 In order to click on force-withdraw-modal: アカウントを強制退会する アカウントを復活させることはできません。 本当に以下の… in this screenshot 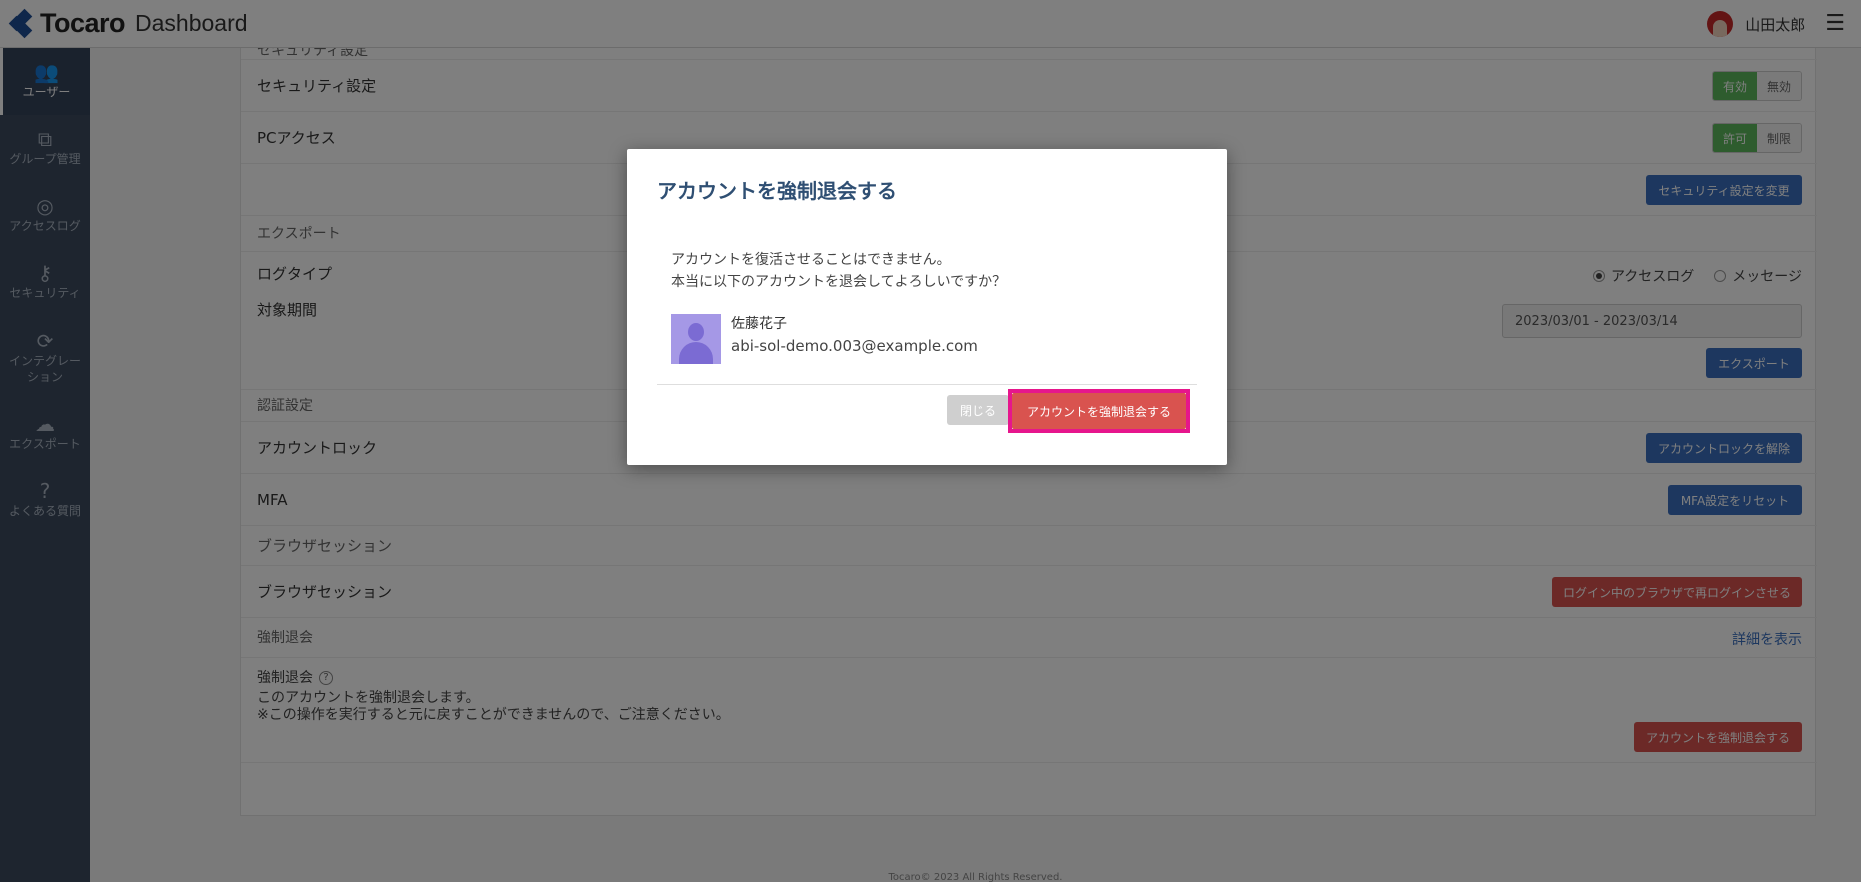, I will do `click(927, 307)`.